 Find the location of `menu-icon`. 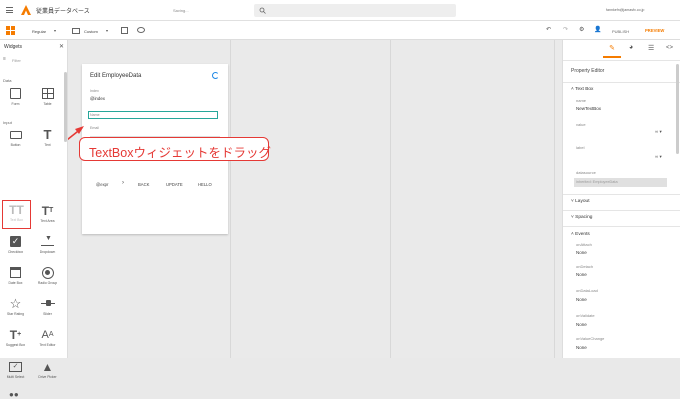

menu-icon is located at coordinates (9, 10).